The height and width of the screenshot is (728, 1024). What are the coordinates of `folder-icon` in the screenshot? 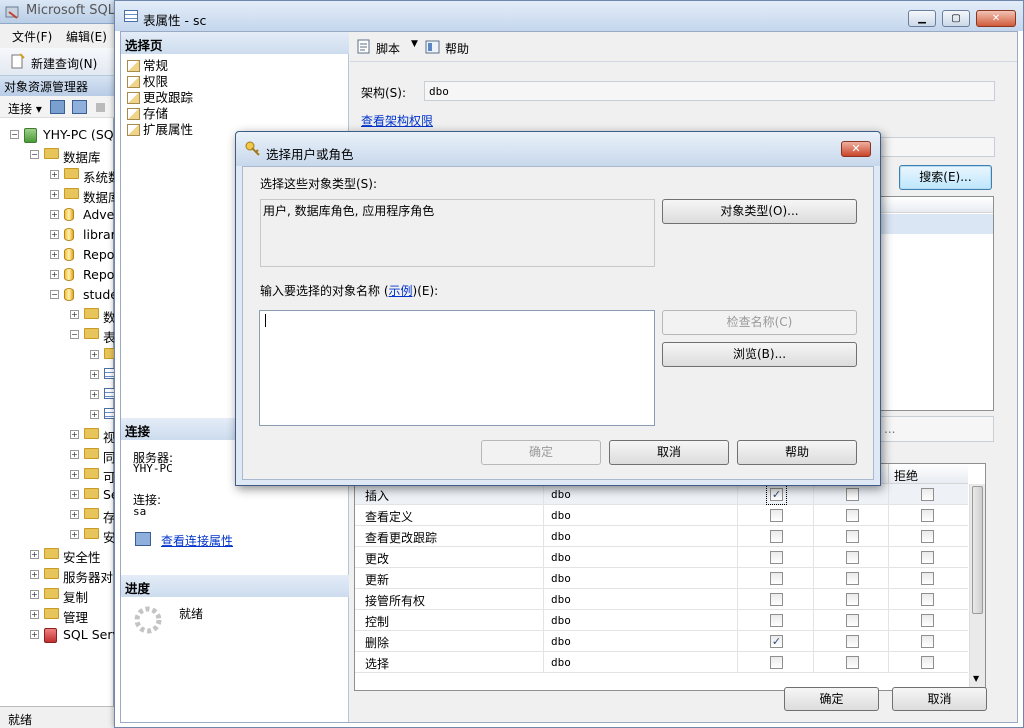 It's located at (51, 153).